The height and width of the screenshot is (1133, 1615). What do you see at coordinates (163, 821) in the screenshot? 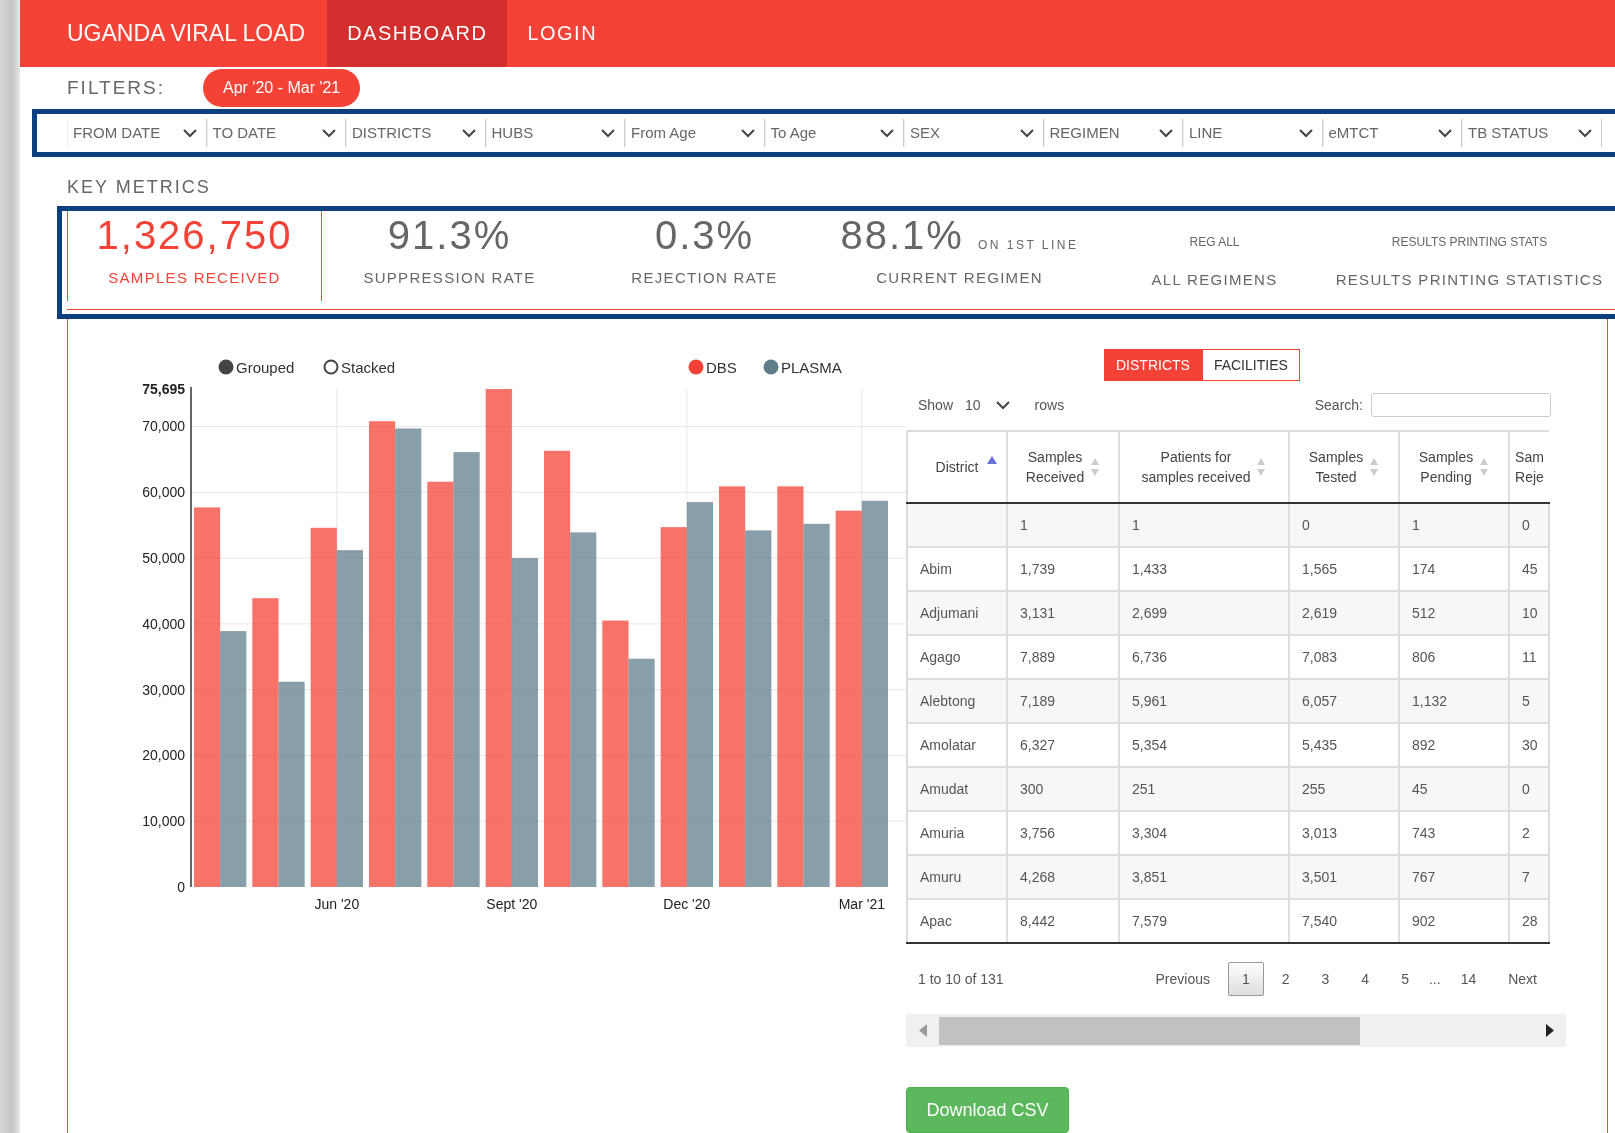
I see `axis-label: 10,000` at bounding box center [163, 821].